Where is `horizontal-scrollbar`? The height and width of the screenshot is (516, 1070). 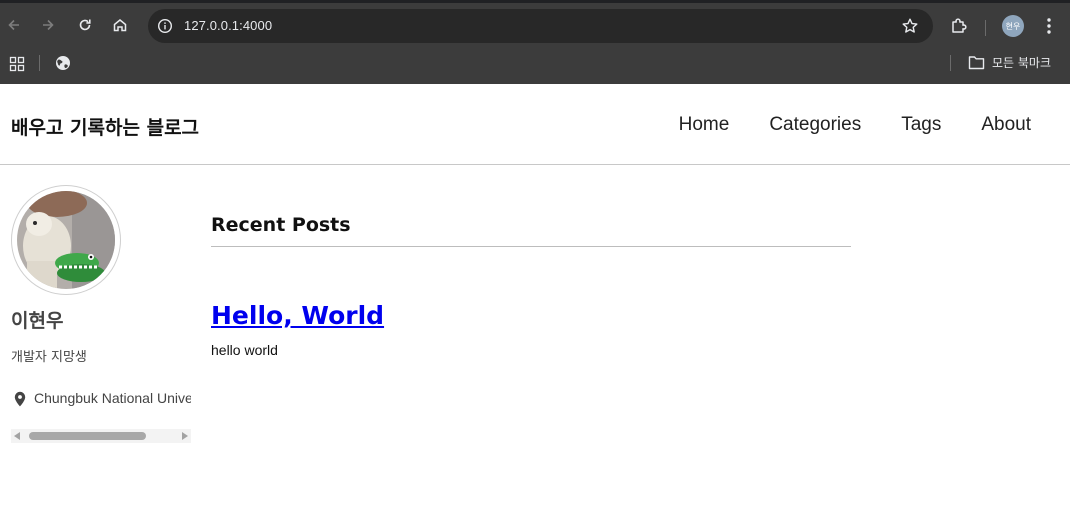
horizontal-scrollbar is located at coordinates (101, 436).